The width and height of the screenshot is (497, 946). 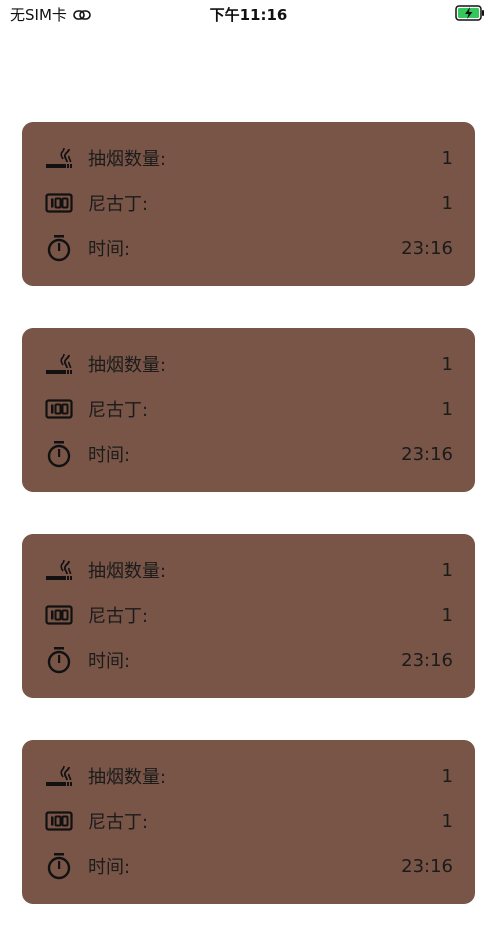 I want to click on status-bar: 无SIM卡 下午11:16, so click(x=248, y=14).